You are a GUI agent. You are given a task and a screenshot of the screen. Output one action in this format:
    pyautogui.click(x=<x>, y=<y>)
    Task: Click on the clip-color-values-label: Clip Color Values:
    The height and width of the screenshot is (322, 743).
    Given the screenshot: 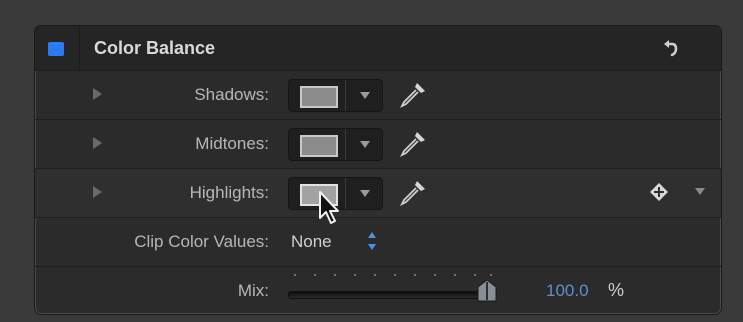 What is the action you would take?
    pyautogui.click(x=201, y=241)
    